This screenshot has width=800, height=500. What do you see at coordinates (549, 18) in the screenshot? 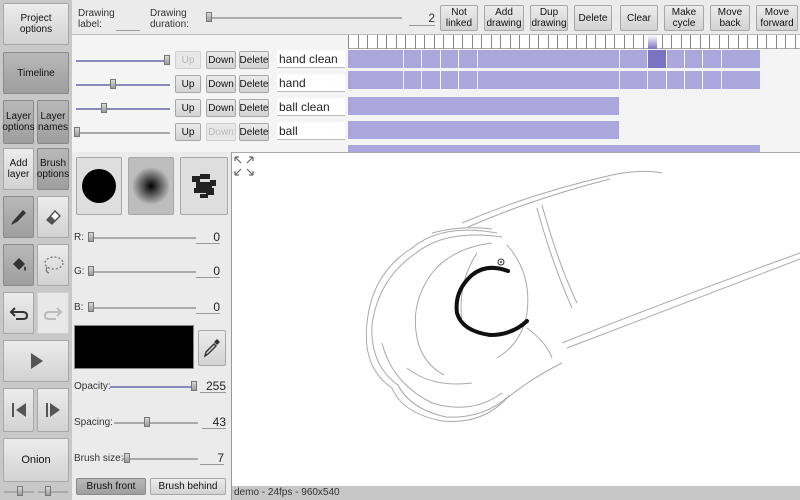
I see `dup-drawing-button: Dup drawing` at bounding box center [549, 18].